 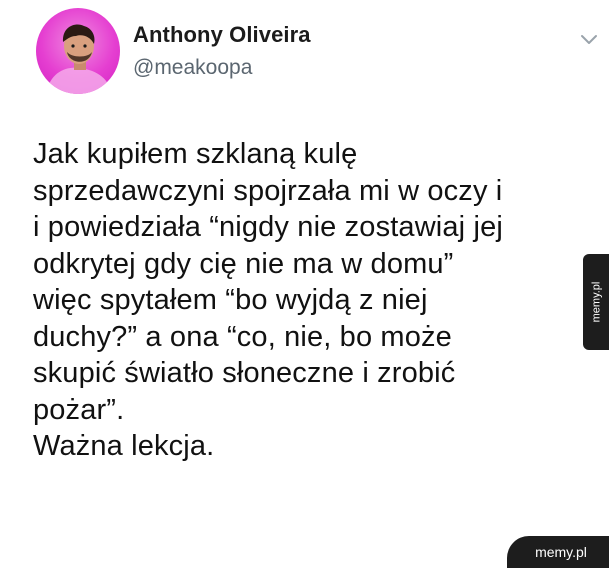 I want to click on side-watermark-label: memy.pl, so click(x=596, y=302).